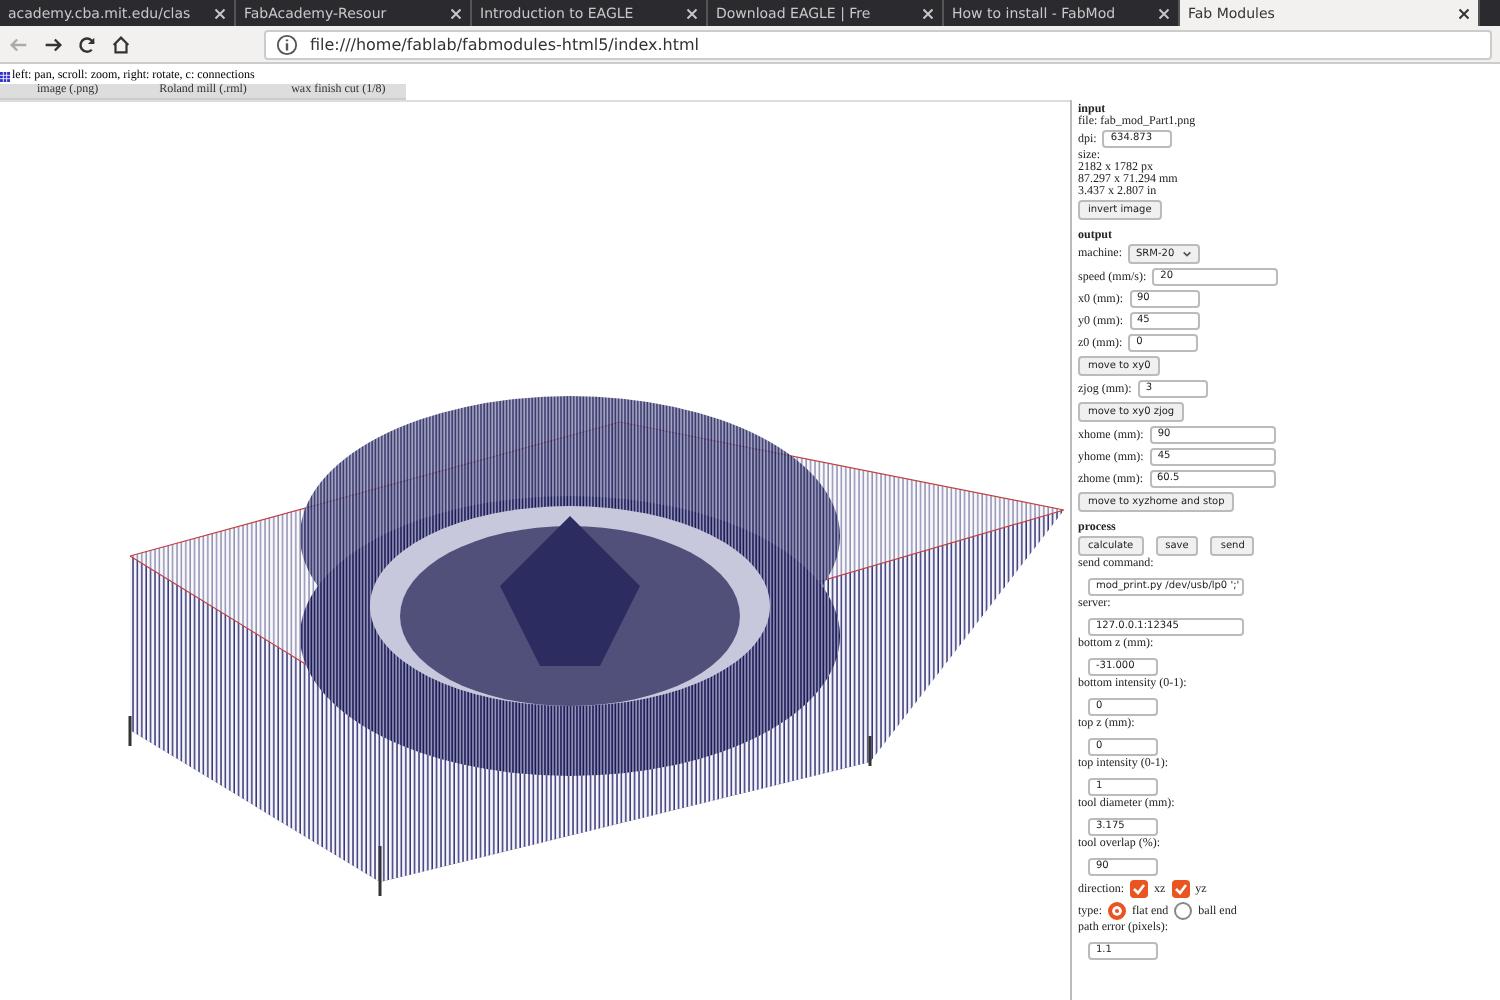 The height and width of the screenshot is (1000, 1500). I want to click on reload-icon, so click(87, 44).